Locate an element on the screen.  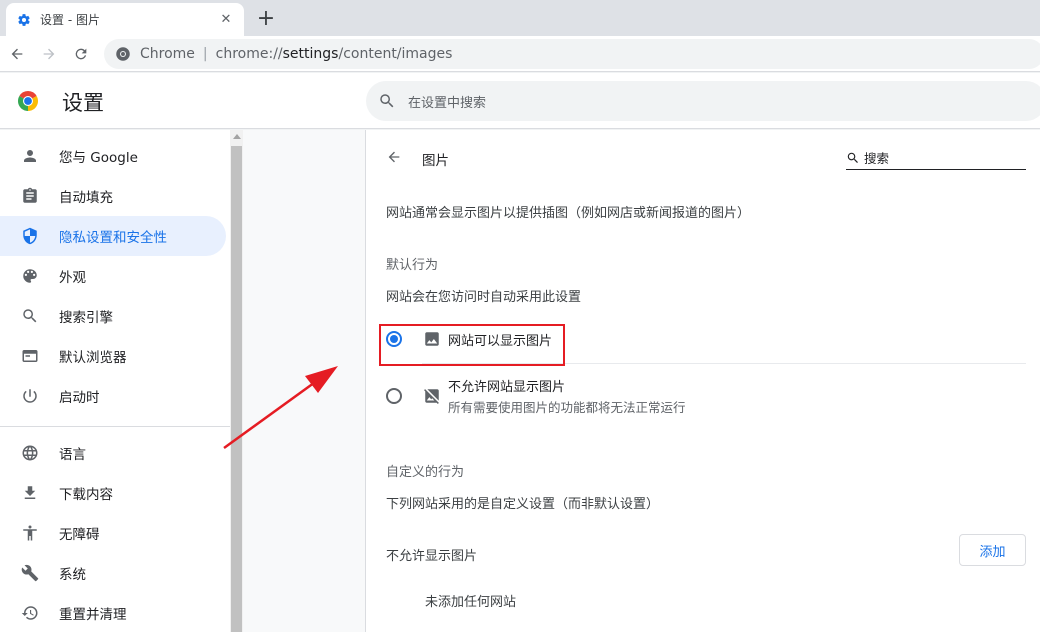
sidebar-scrollbar is located at coordinates (236, 381).